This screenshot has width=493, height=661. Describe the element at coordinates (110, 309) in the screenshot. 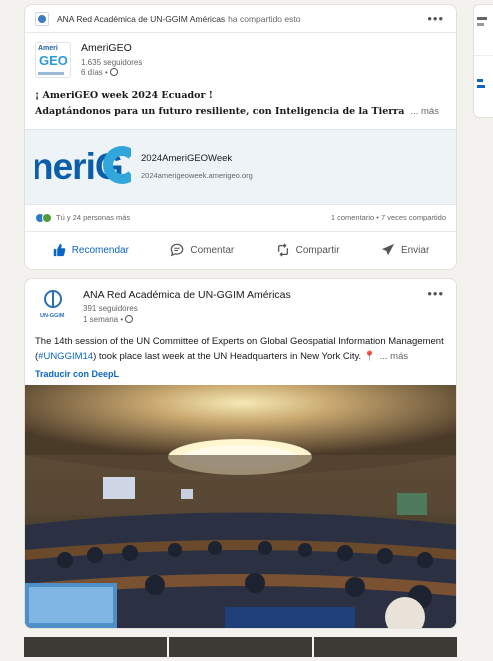

I see `author-followers: 391 seguidores` at that location.